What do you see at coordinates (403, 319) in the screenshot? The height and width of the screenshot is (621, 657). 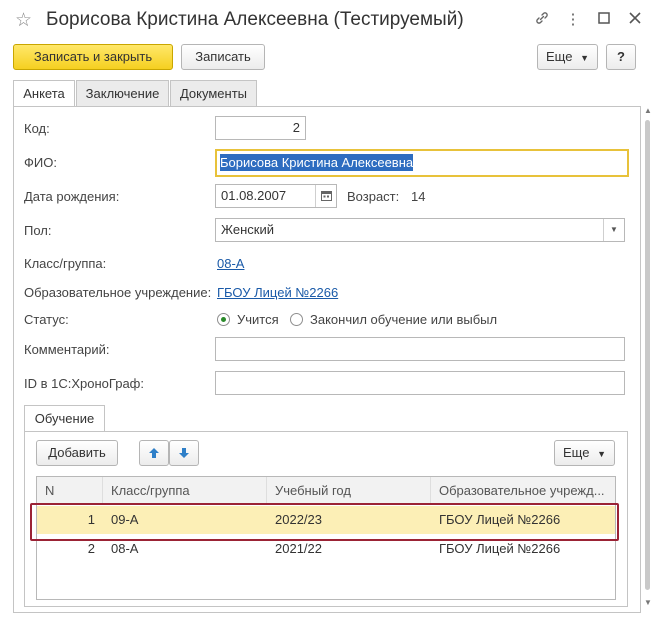 I see `status-option-finished: Закончил обучение или выбыл` at bounding box center [403, 319].